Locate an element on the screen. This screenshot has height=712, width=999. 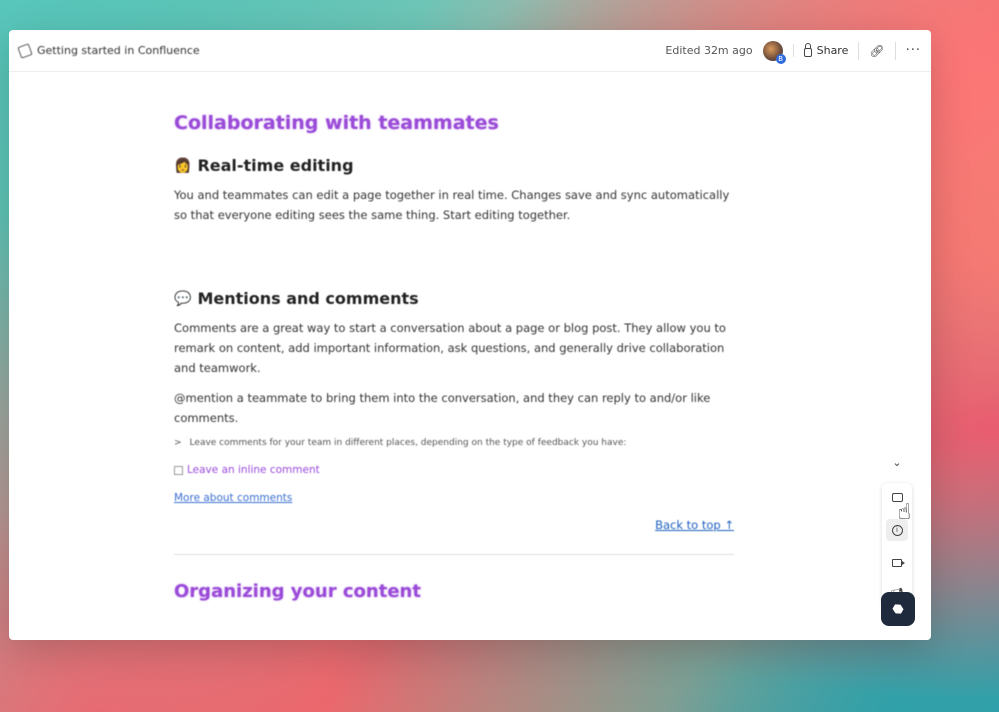
info-icon: i is located at coordinates (897, 530).